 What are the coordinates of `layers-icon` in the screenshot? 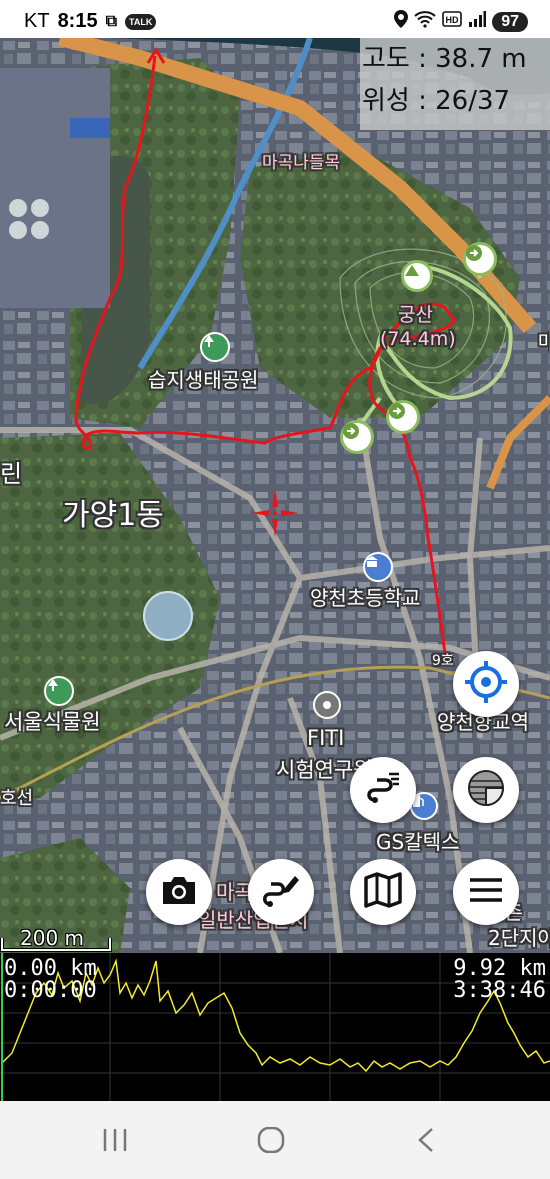 It's located at (486, 790).